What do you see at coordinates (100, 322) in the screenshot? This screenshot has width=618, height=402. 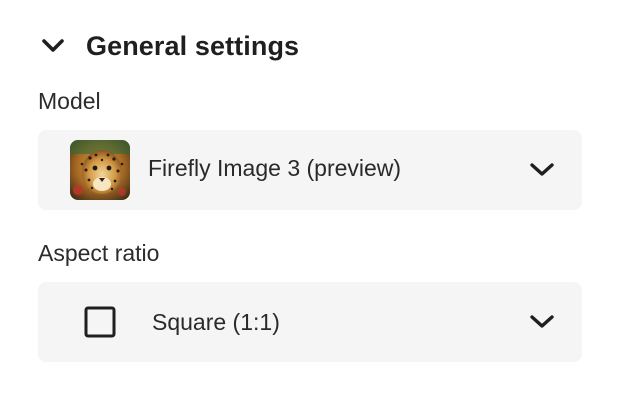 I see `square-icon` at bounding box center [100, 322].